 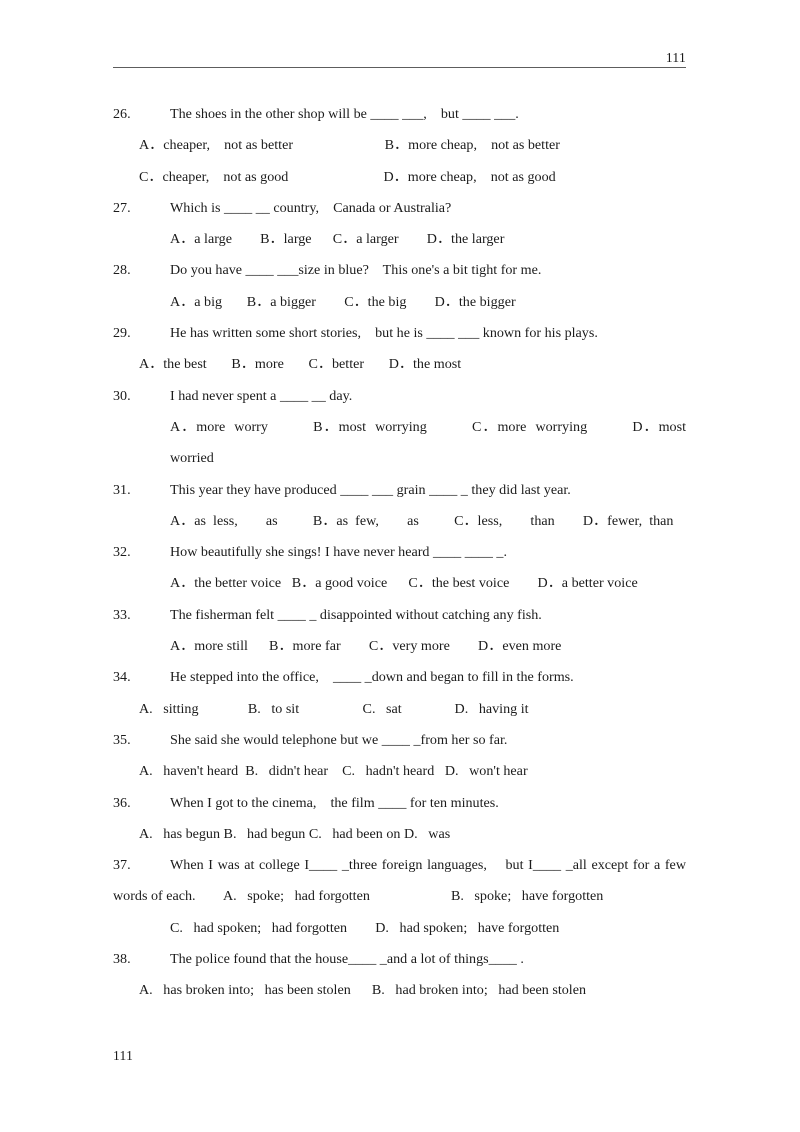 What do you see at coordinates (399, 63) in the screenshot?
I see `page-header: 111` at bounding box center [399, 63].